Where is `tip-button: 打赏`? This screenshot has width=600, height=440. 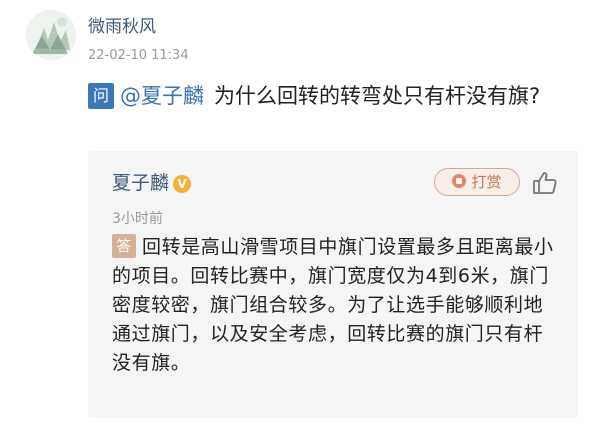
tip-button: 打赏 is located at coordinates (477, 182).